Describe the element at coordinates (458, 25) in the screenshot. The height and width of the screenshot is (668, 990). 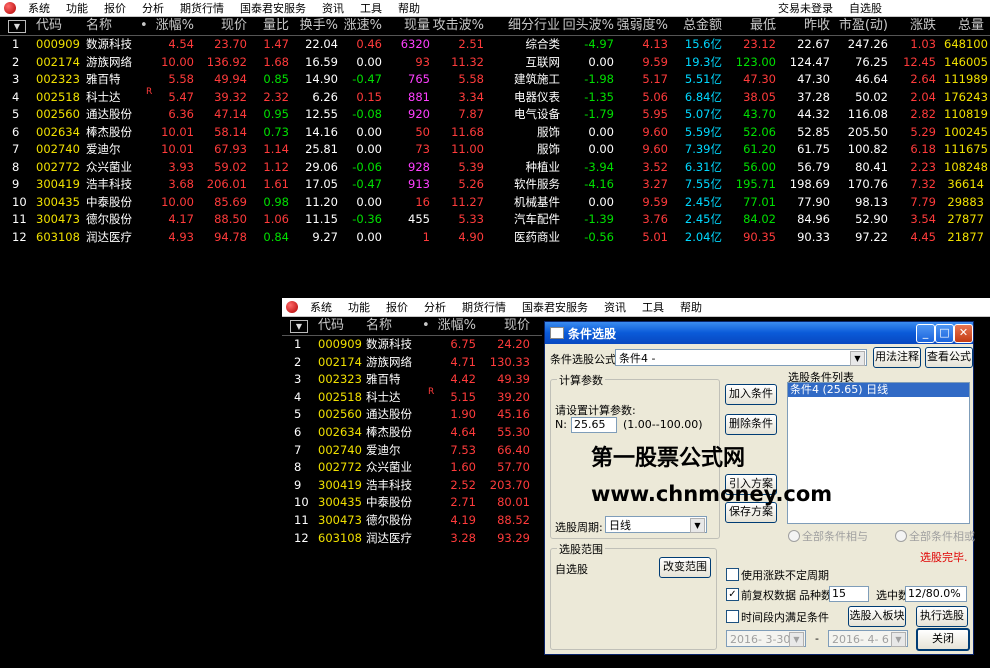
I see `col-attack: 攻击波%` at that location.